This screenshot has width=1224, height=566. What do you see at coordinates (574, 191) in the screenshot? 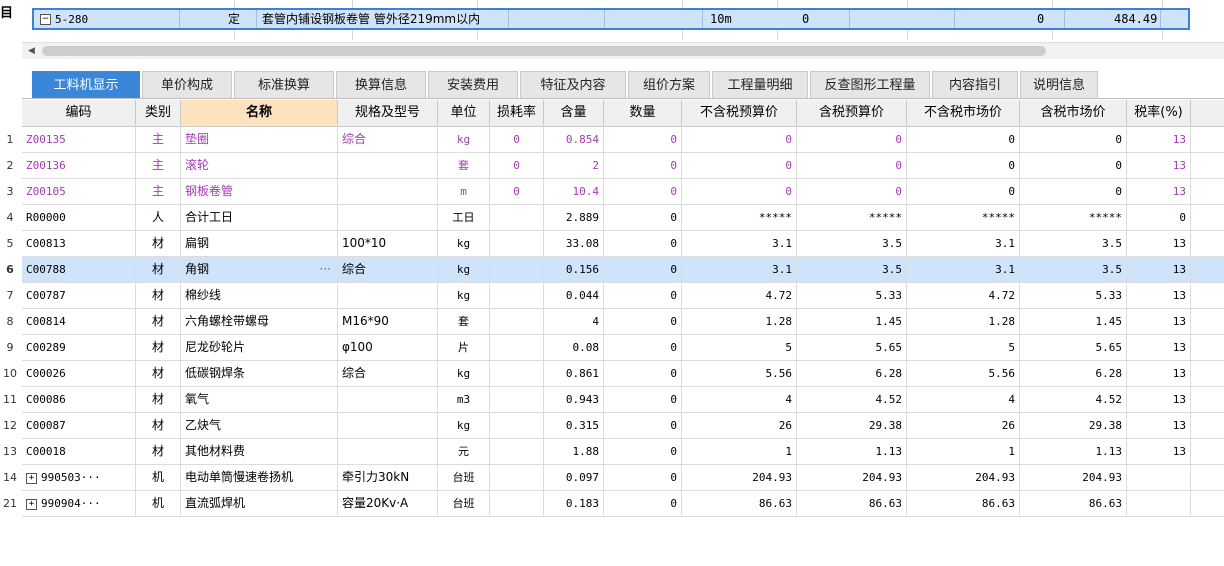
I see `cell-content: 10.4` at bounding box center [574, 191].